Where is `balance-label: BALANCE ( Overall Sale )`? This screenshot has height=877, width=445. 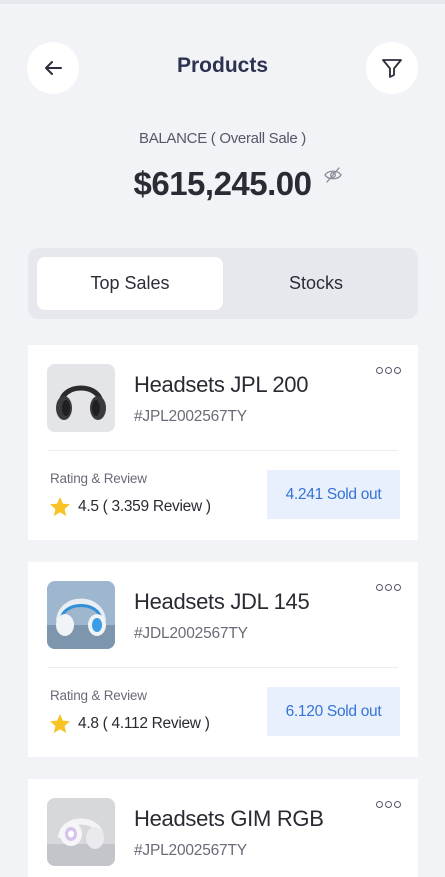
balance-label: BALANCE ( Overall Sale ) is located at coordinates (222, 138).